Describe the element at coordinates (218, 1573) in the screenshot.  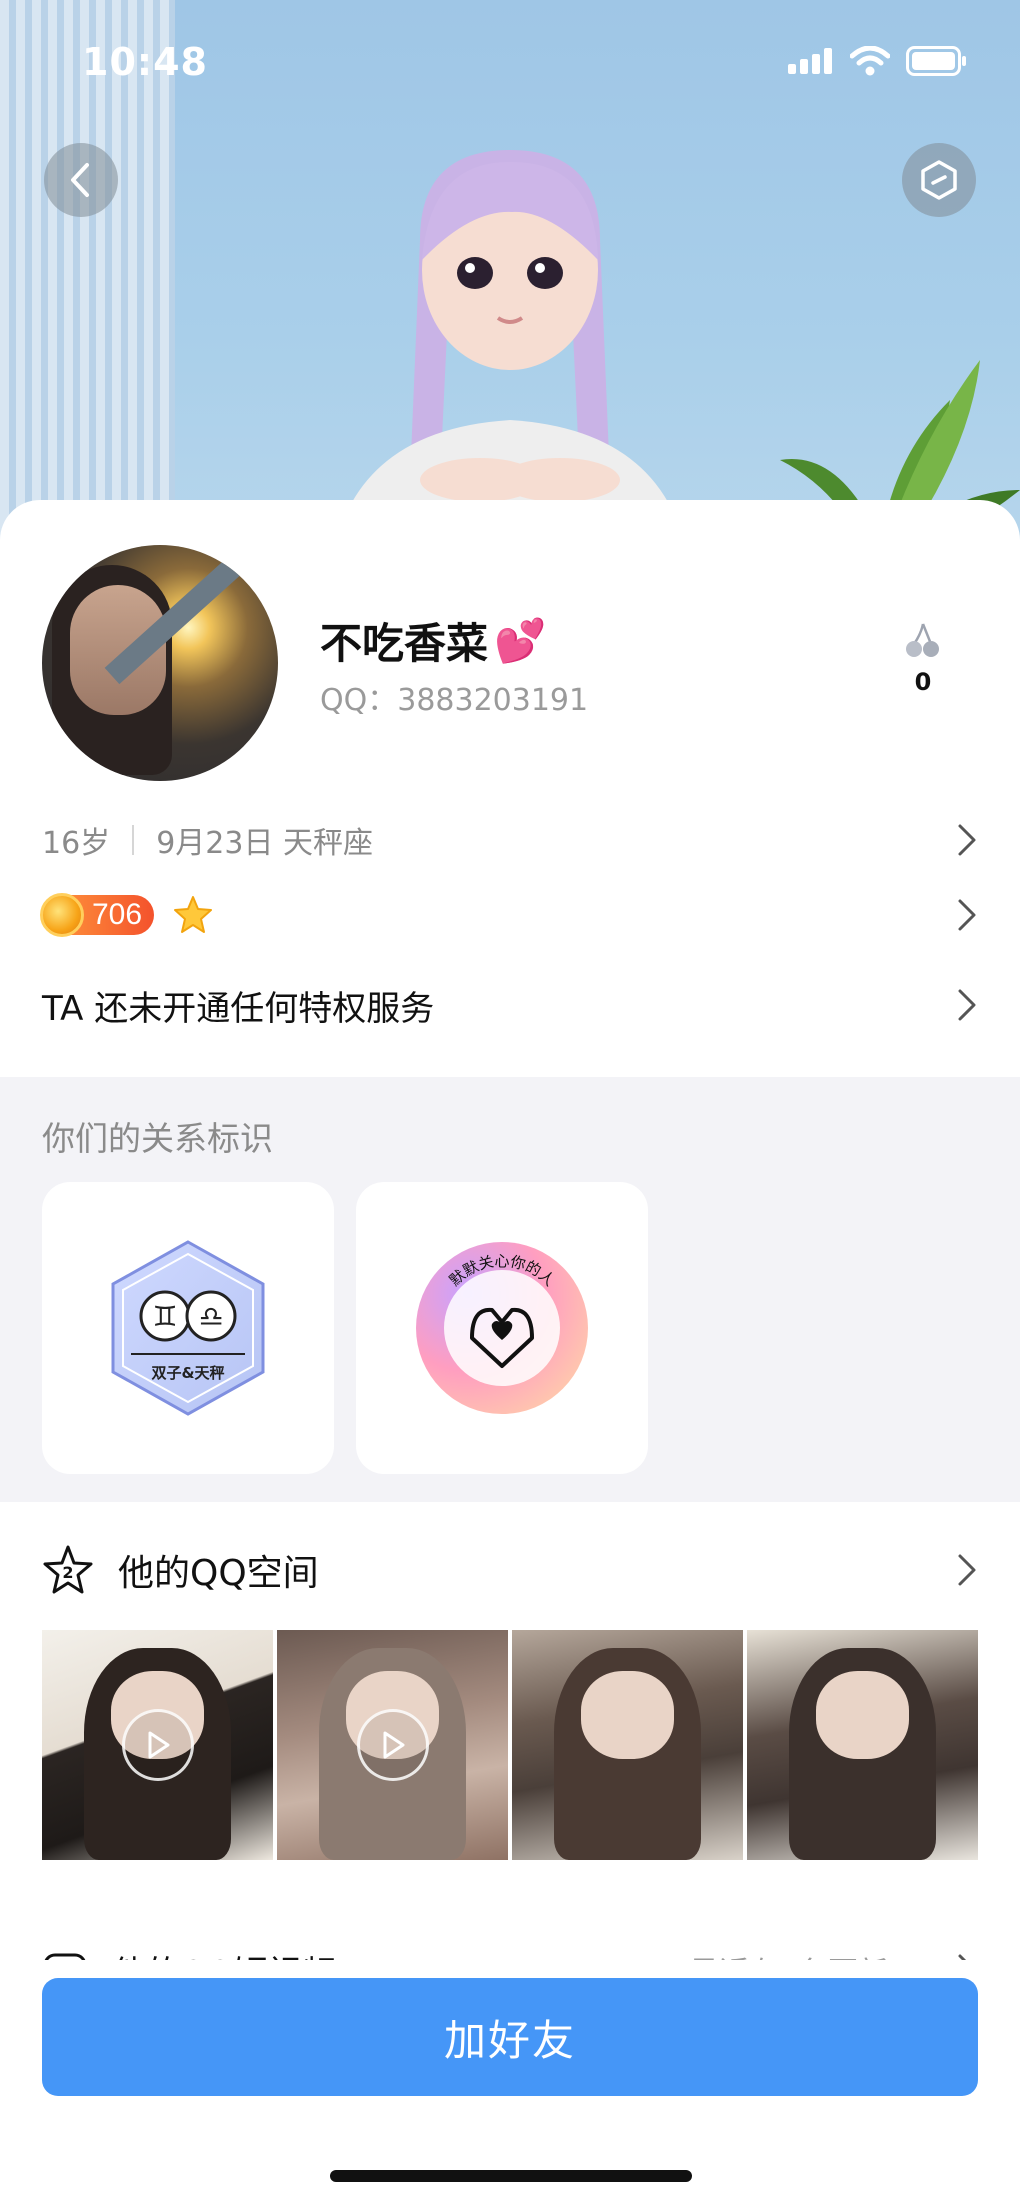
I see `qzone-title: 他的QQ空间` at that location.